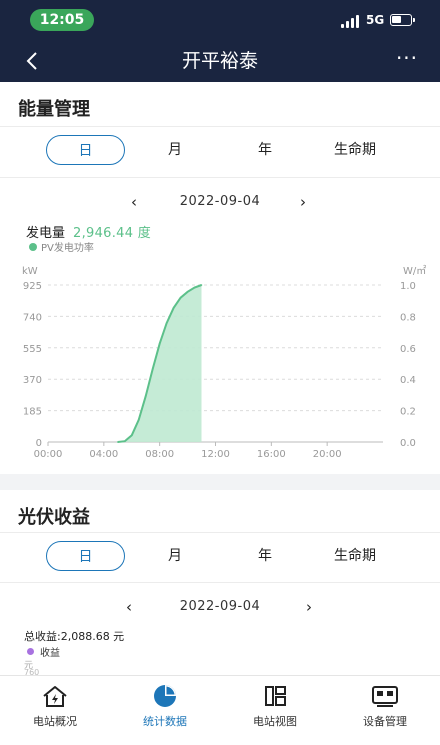  What do you see at coordinates (275, 710) in the screenshot?
I see `tab-station-view: 电站视图` at bounding box center [275, 710].